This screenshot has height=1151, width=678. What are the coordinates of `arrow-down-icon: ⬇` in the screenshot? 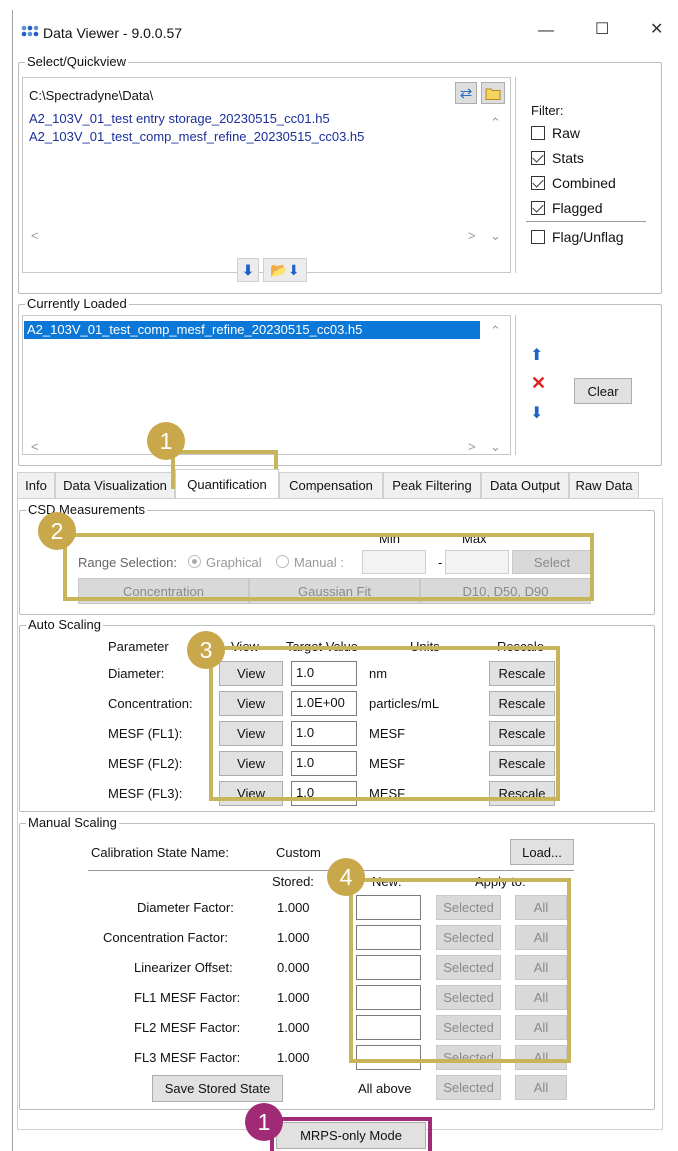 It's located at (248, 269).